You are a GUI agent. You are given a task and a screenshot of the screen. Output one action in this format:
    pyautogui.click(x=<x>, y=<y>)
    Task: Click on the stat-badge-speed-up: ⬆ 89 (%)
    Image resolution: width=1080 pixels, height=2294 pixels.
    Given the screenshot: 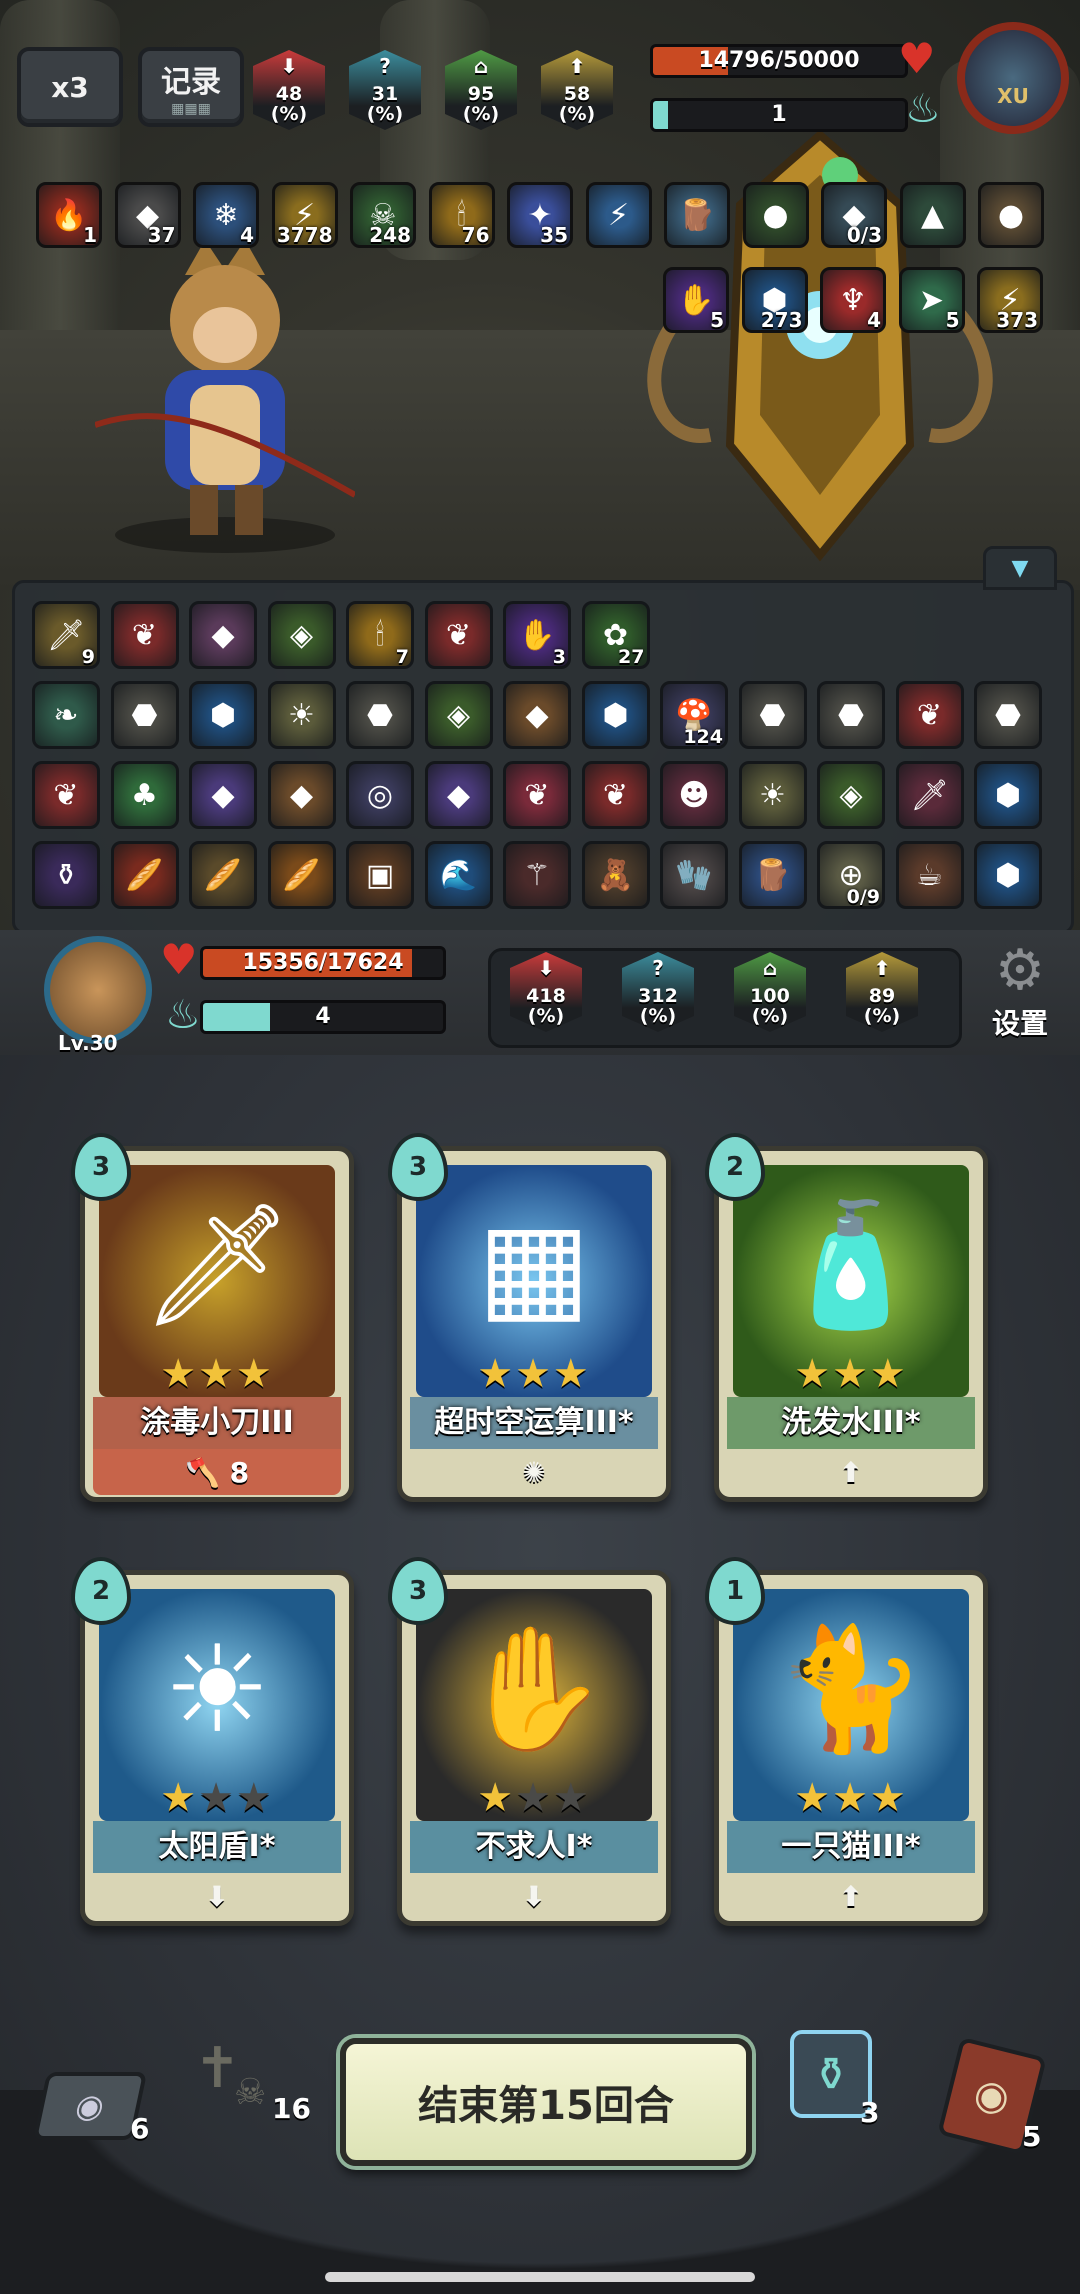 What is the action you would take?
    pyautogui.click(x=882, y=992)
    